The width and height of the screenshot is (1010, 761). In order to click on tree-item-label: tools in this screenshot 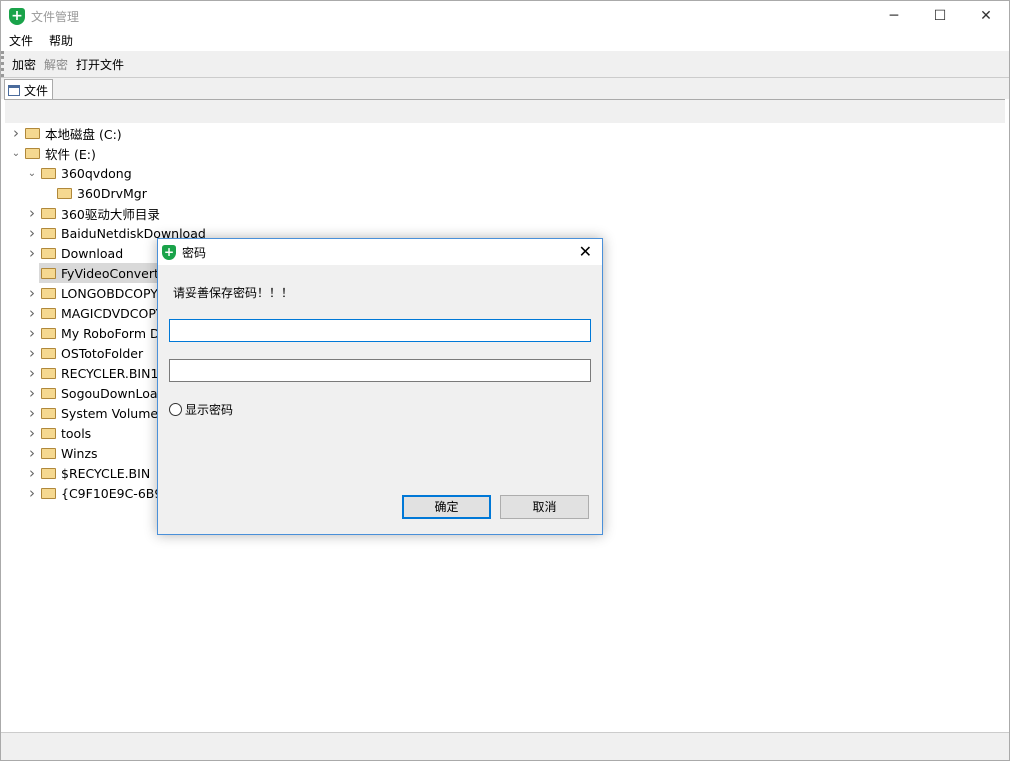, I will do `click(76, 433)`.